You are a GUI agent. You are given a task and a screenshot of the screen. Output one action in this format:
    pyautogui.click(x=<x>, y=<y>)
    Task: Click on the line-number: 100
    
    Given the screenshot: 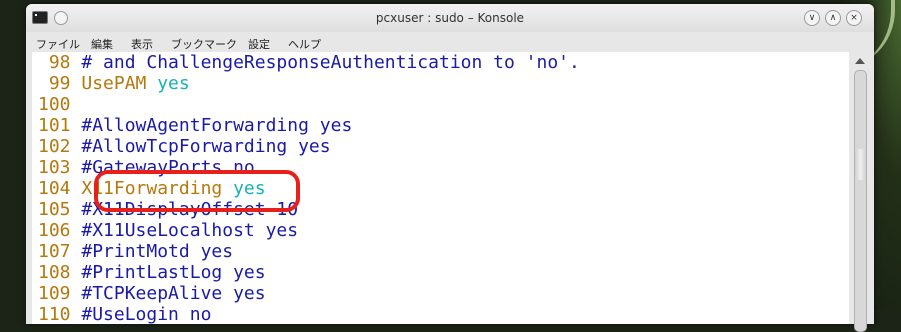 What is the action you would take?
    pyautogui.click(x=60, y=104)
    